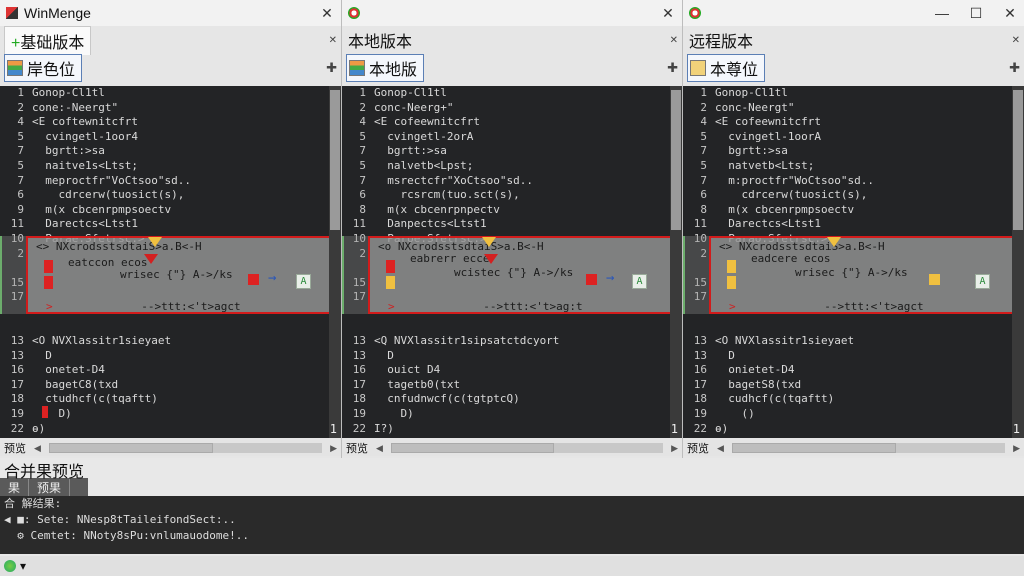 This screenshot has height=576, width=1024. I want to click on code-line: cvingetl-1oor4, so click(179, 137).